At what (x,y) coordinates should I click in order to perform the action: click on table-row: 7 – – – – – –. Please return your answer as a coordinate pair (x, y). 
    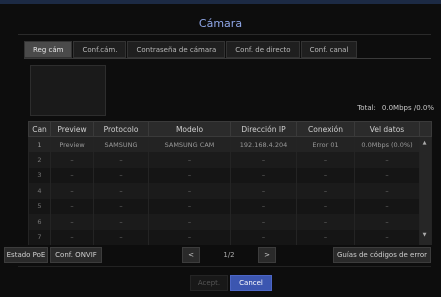
    Looking at the image, I should click on (230, 237).